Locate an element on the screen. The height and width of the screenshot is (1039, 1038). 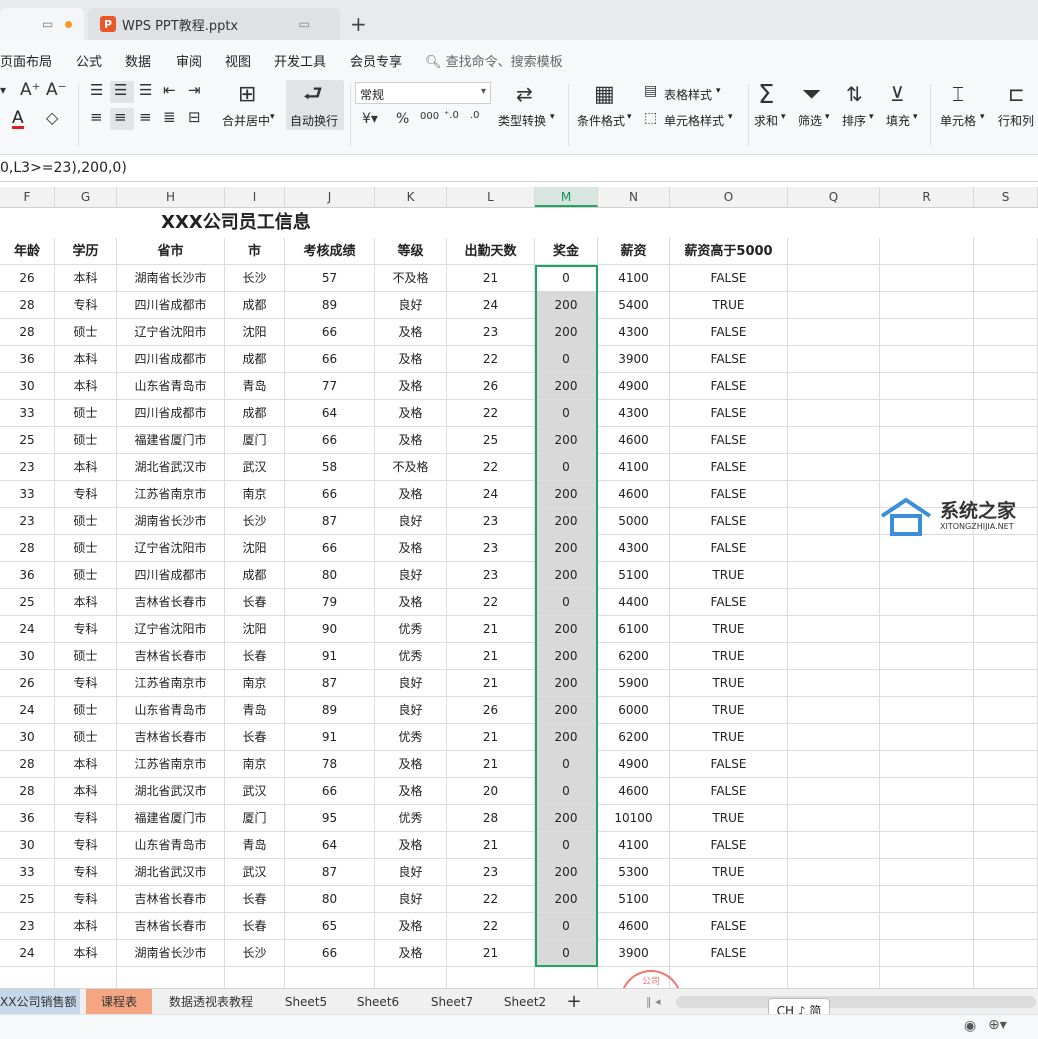
table-cell: 优秀 is located at coordinates (411, 656).